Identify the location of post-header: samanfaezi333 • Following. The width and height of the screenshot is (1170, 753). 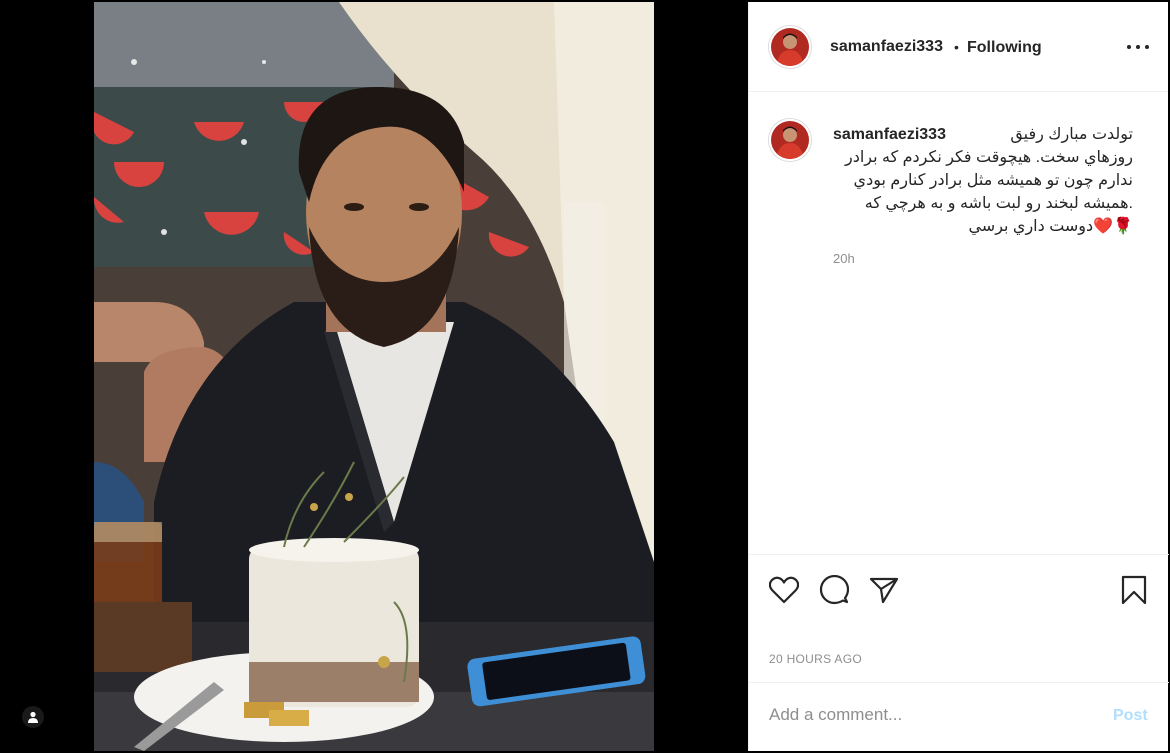
(958, 47).